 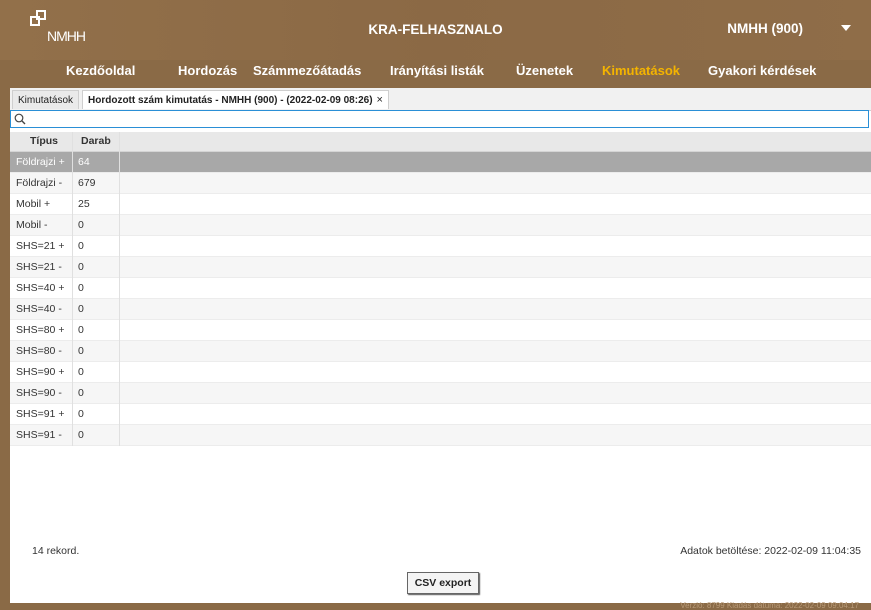 What do you see at coordinates (770, 551) in the screenshot?
I see `data-loaded-timestamp: Adatok betöltése: 2022-02-09 11:04:35` at bounding box center [770, 551].